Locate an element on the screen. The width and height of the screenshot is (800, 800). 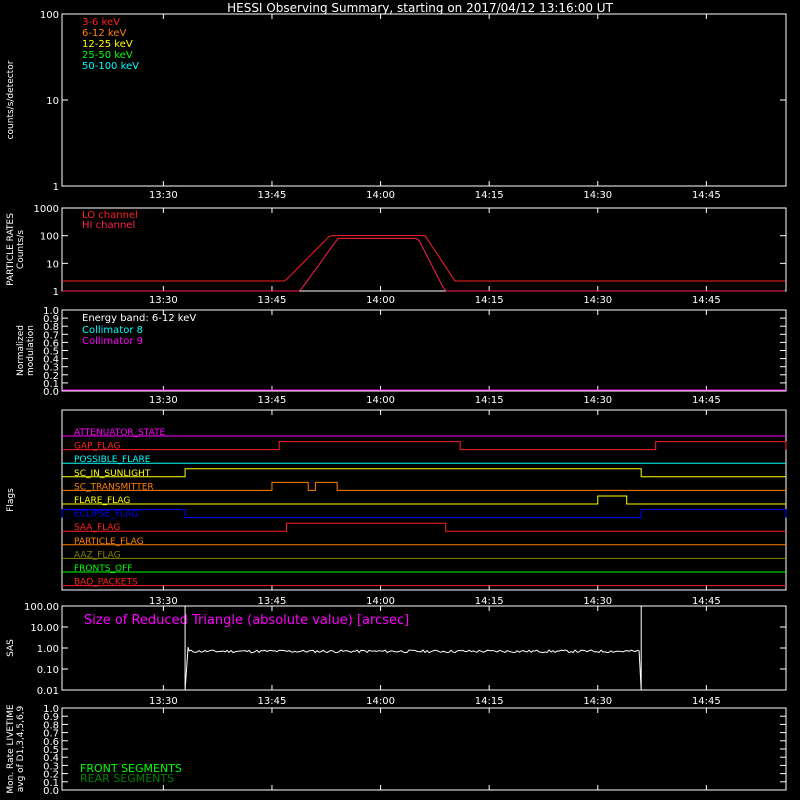
y-tick-label: 0.01 is located at coordinates (48, 691).